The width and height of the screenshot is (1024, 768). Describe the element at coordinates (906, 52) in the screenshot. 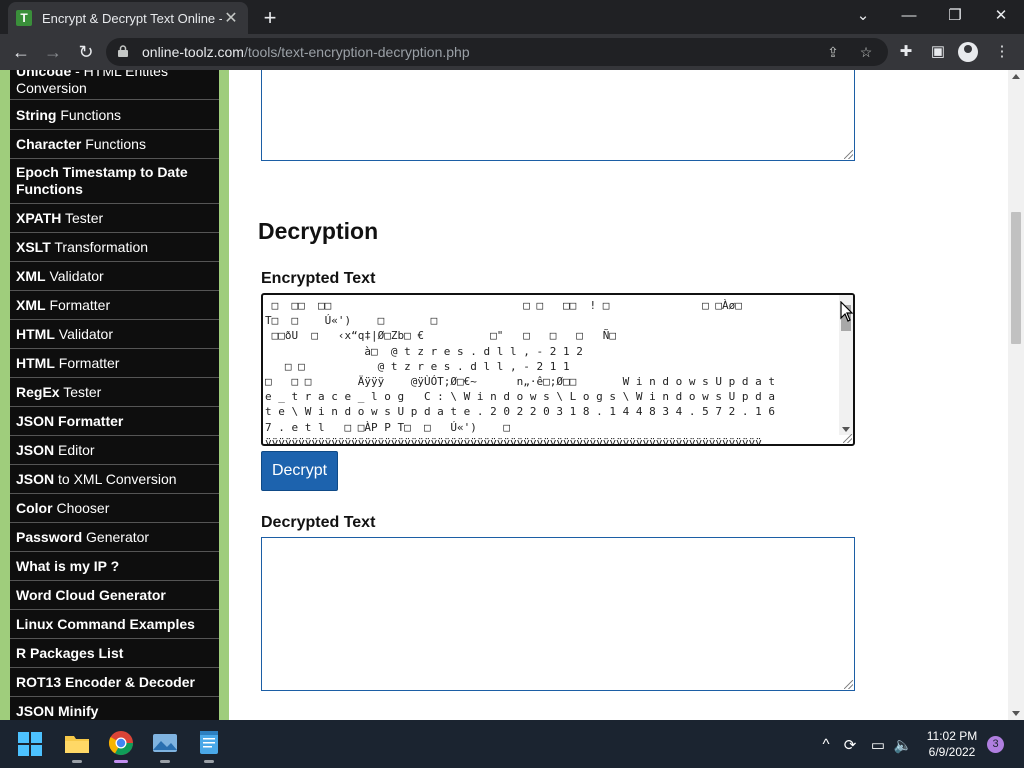

I see `extensions-puzzle-icon: ✚` at that location.